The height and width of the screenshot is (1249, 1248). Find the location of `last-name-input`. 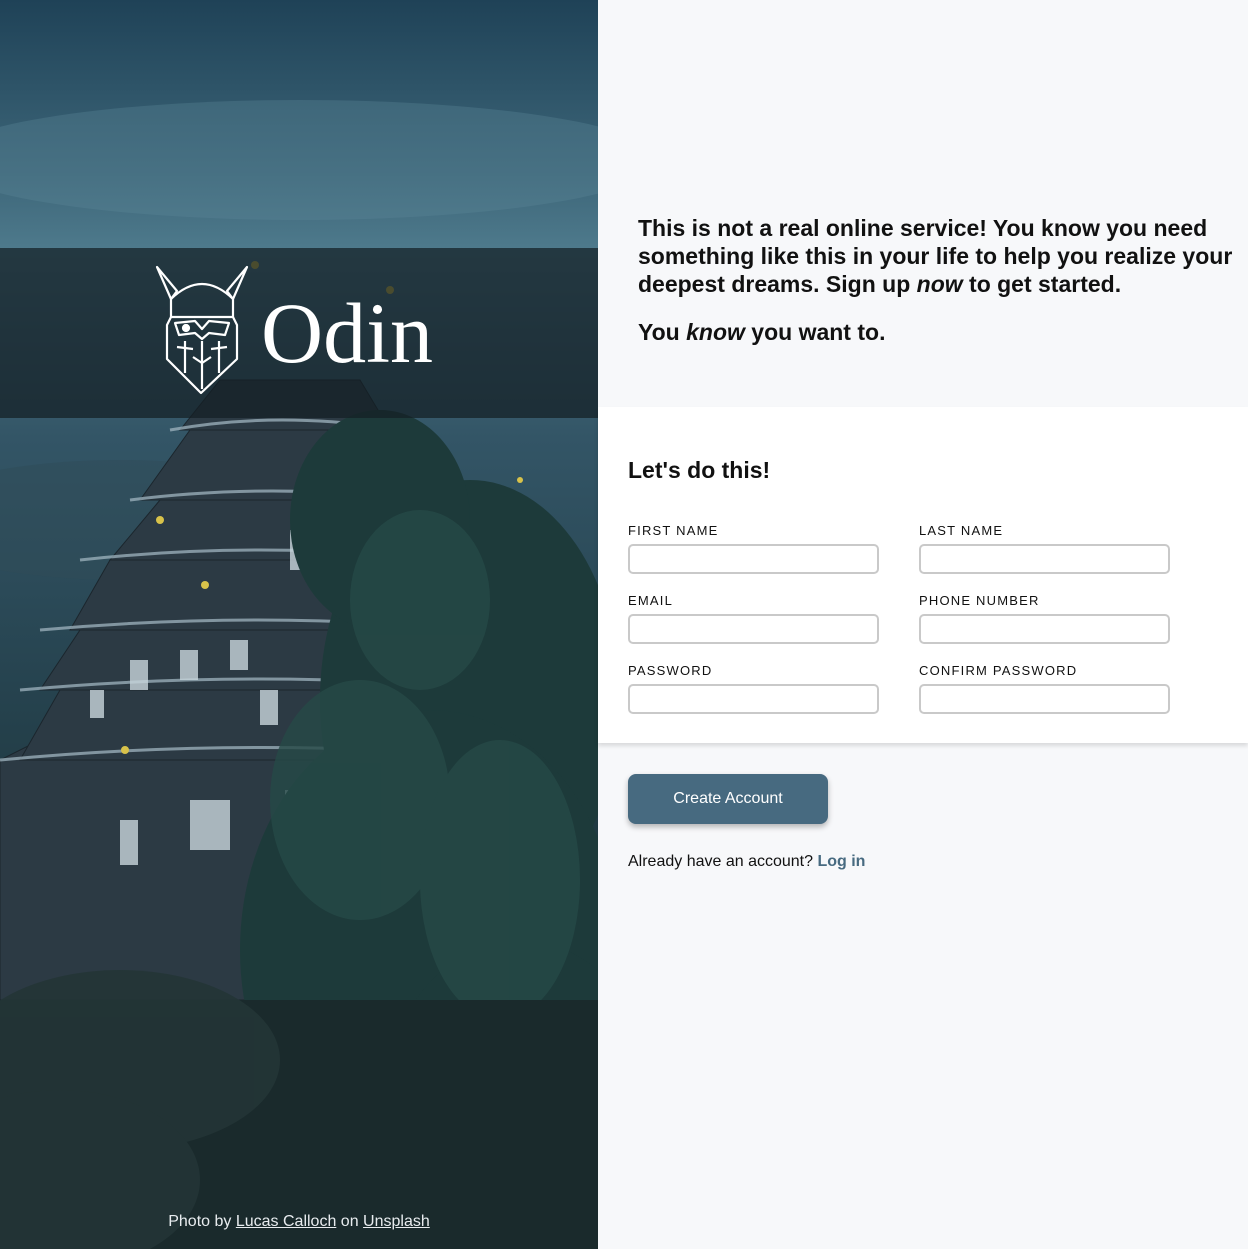

last-name-input is located at coordinates (1044, 559).